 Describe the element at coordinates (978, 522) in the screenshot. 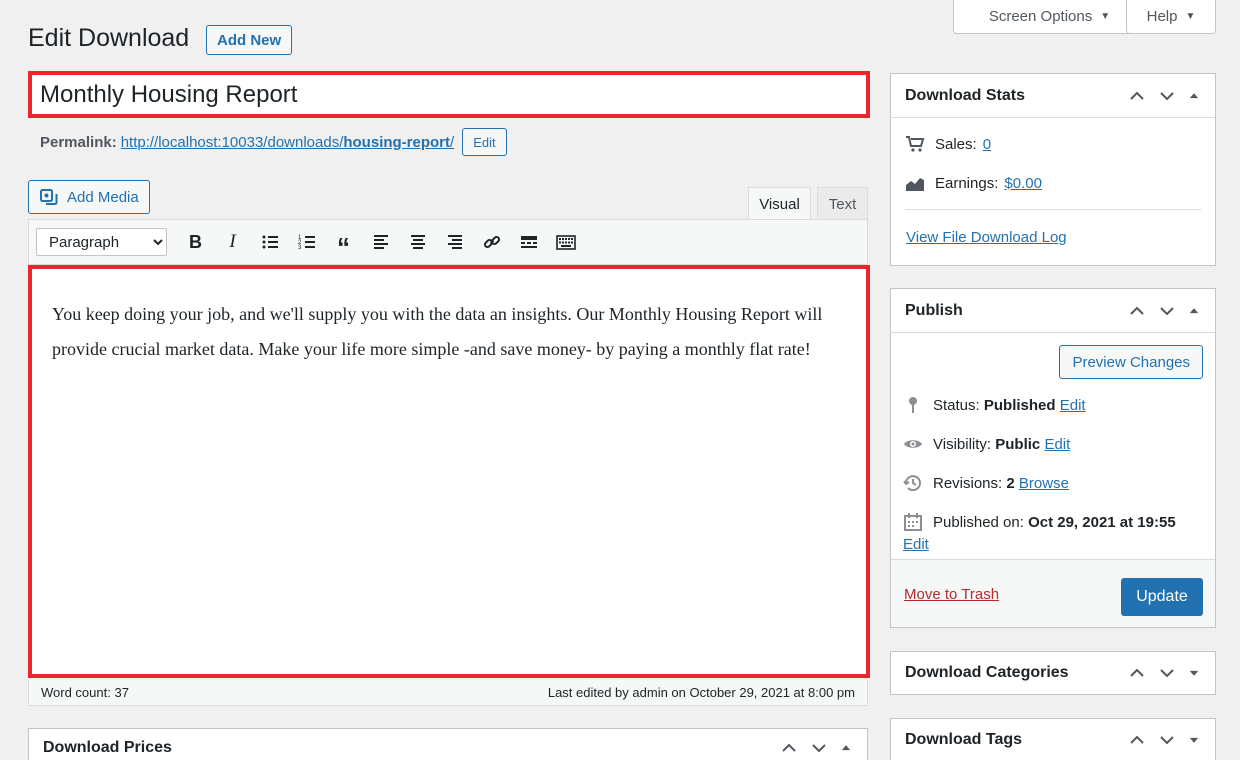

I see `published-on-label: Published on:` at that location.